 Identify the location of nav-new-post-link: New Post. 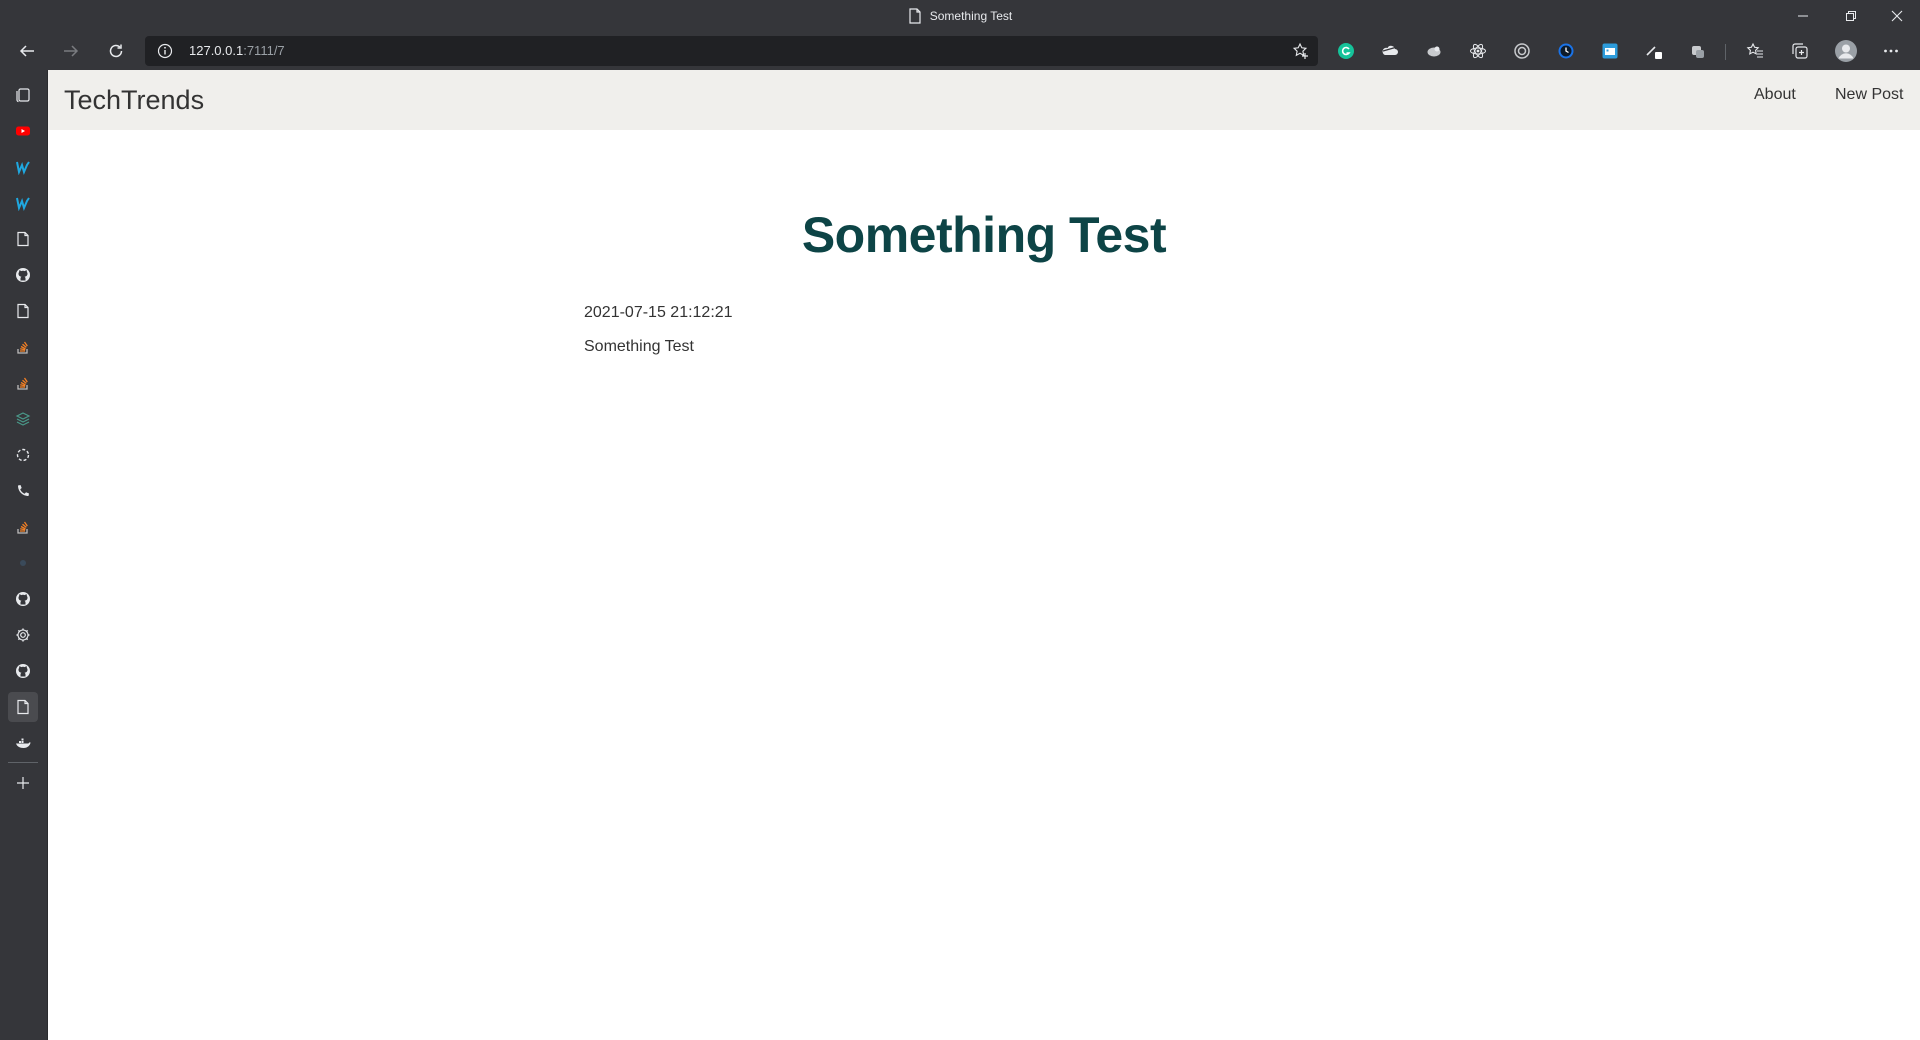
(1869, 95).